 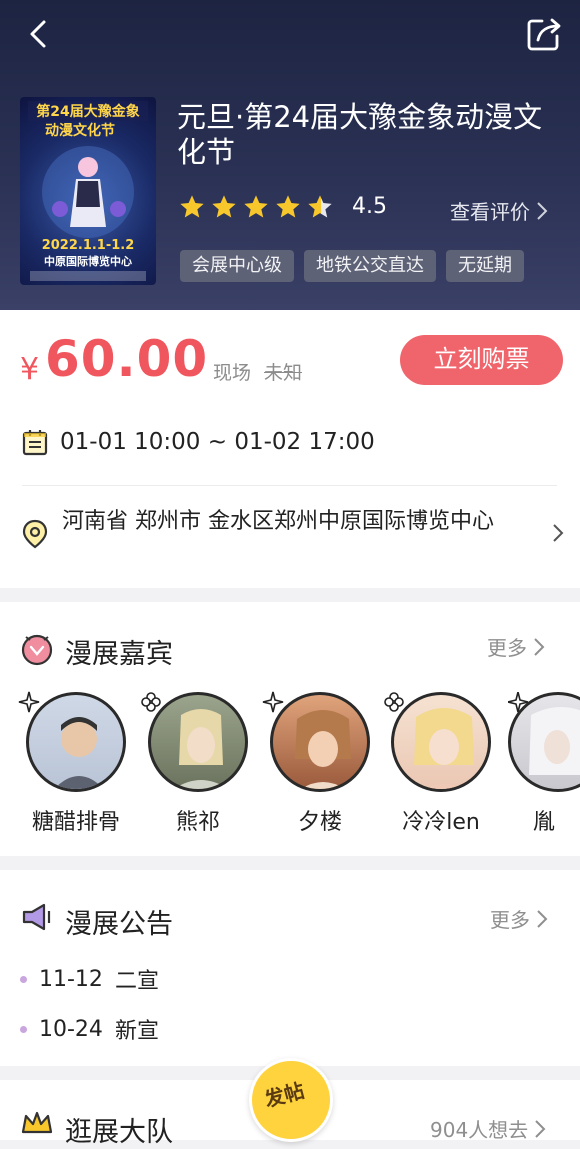 What do you see at coordinates (127, 359) in the screenshot?
I see `ticket-price: 60.00` at bounding box center [127, 359].